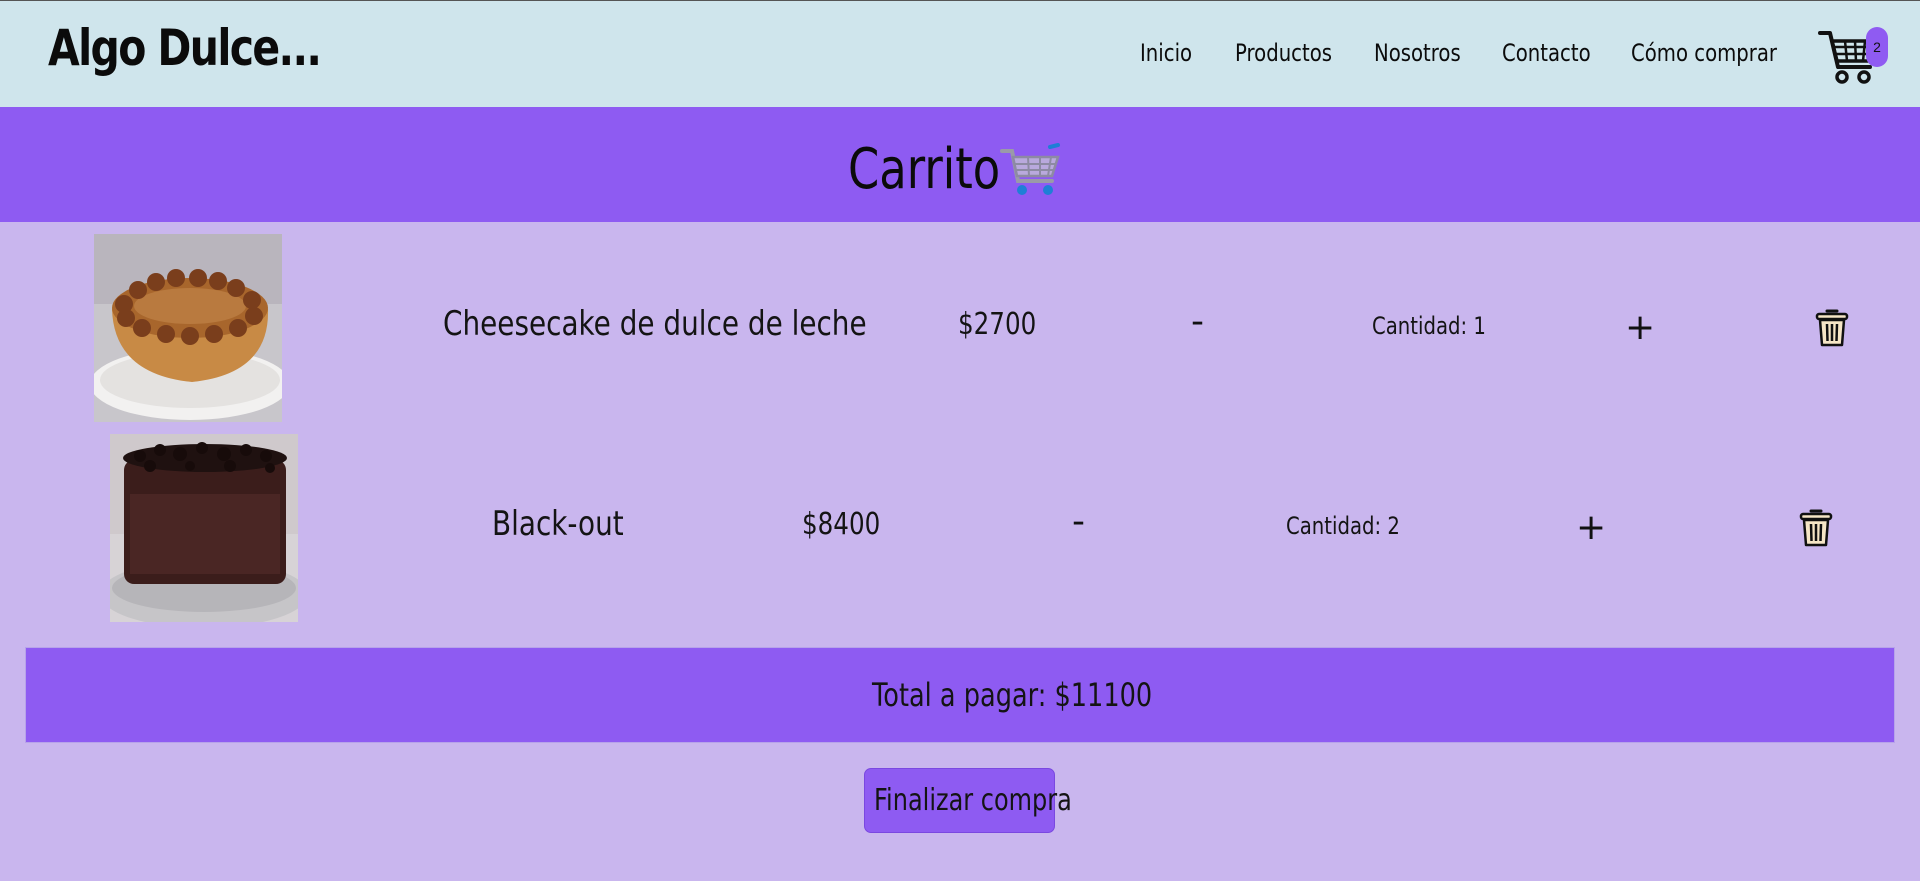 The image size is (1920, 881). Describe the element at coordinates (190, 328) in the screenshot. I see `cheesecake-image` at that location.